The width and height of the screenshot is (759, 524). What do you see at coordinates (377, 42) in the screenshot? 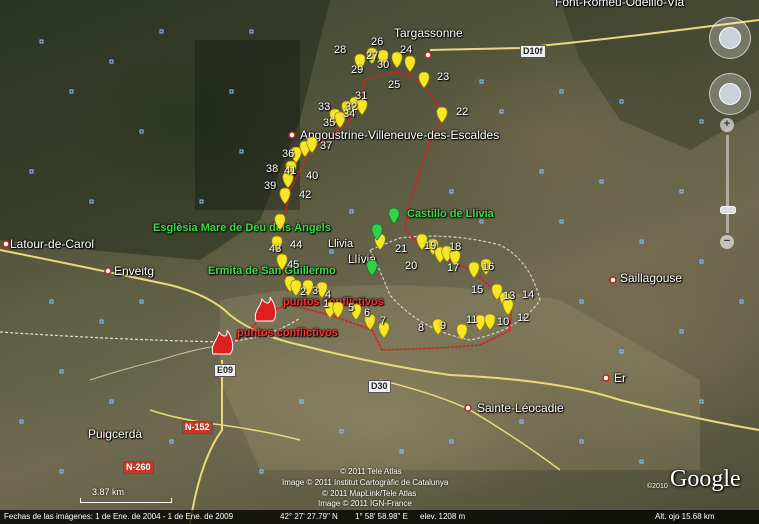
I see `waypoint-26: 26` at bounding box center [377, 42].